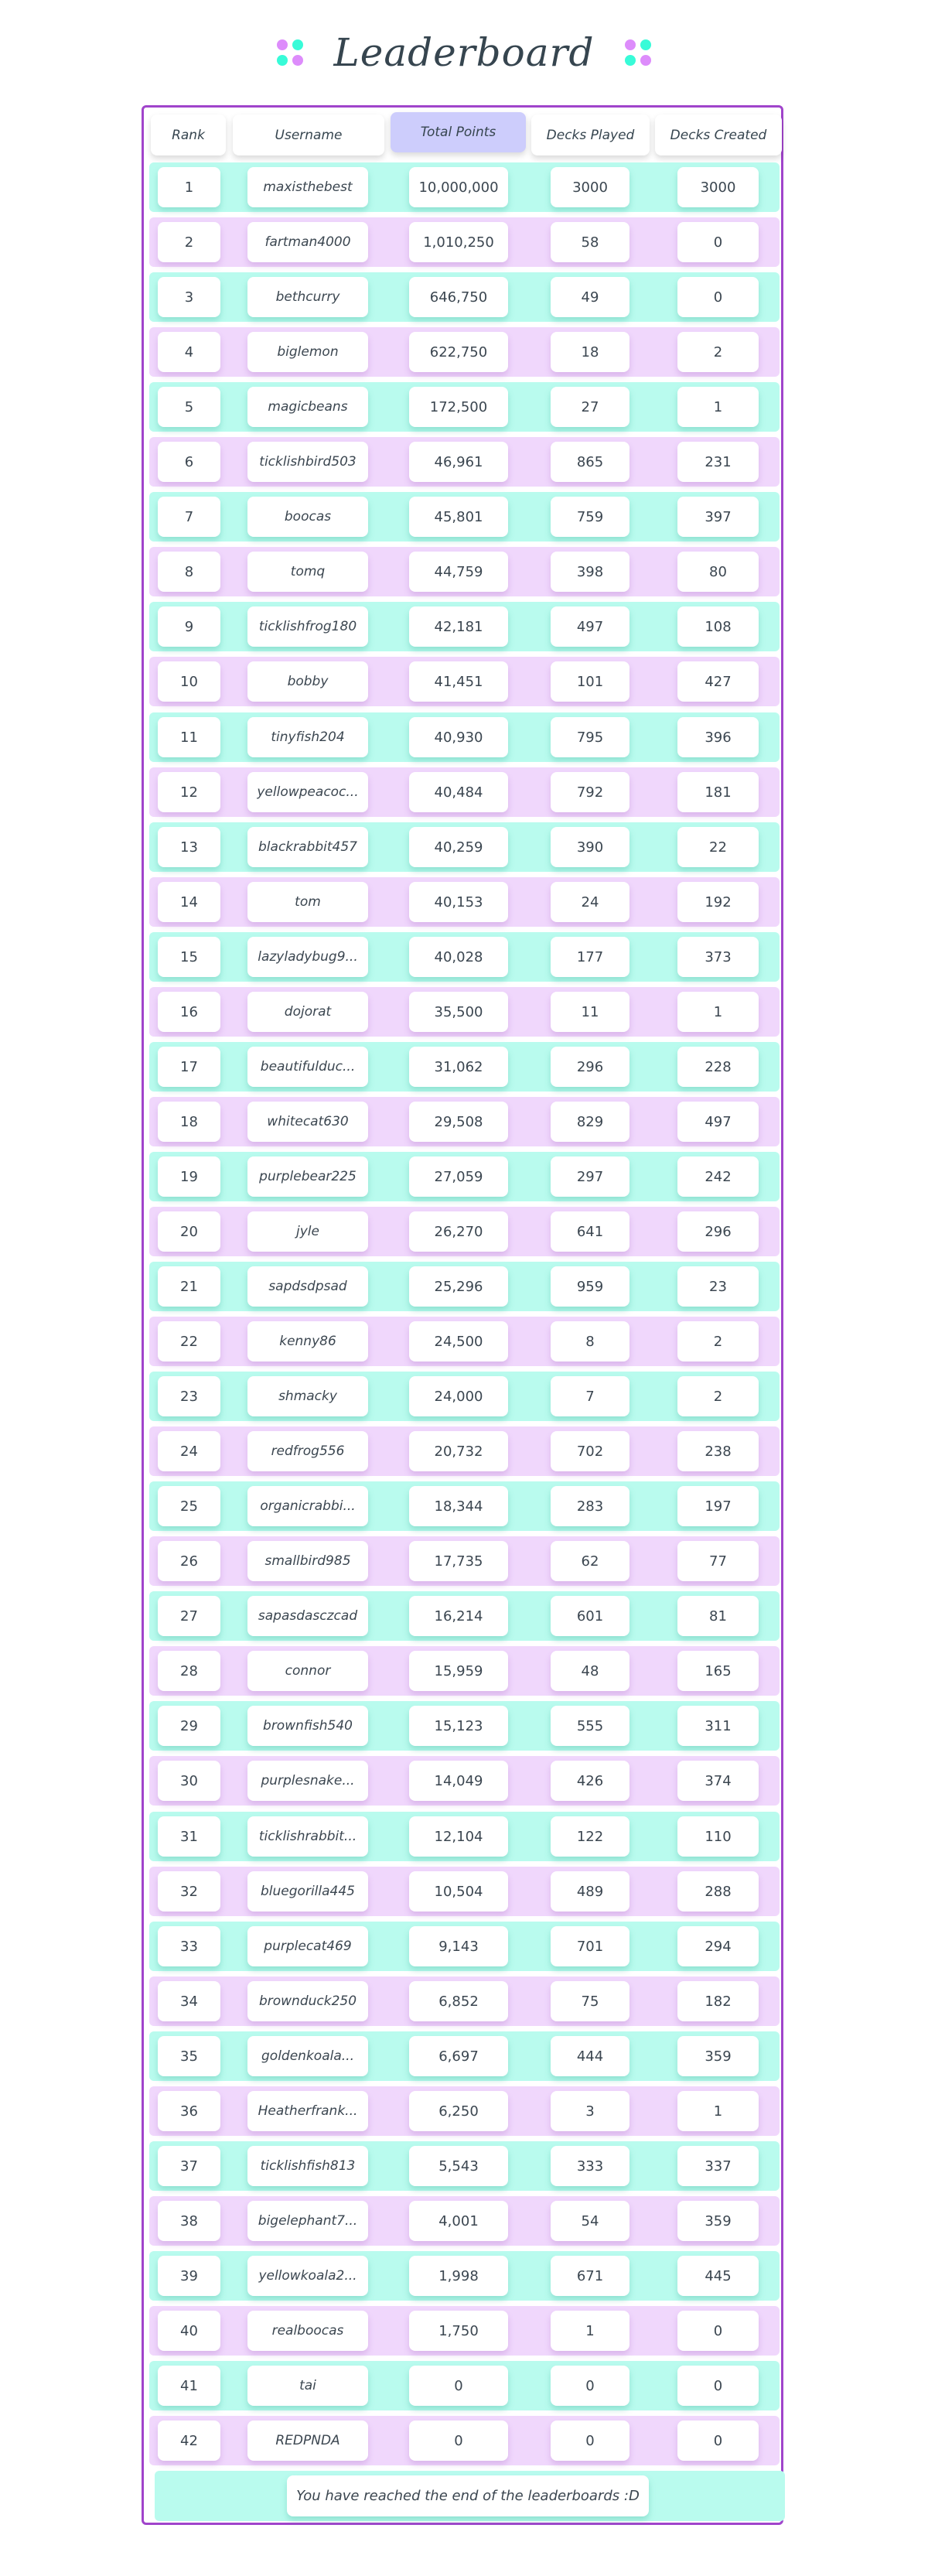 The height and width of the screenshot is (2576, 928). What do you see at coordinates (464, 1506) in the screenshot?
I see `table-row: 25 organicrabbi... 18,344 283 197` at bounding box center [464, 1506].